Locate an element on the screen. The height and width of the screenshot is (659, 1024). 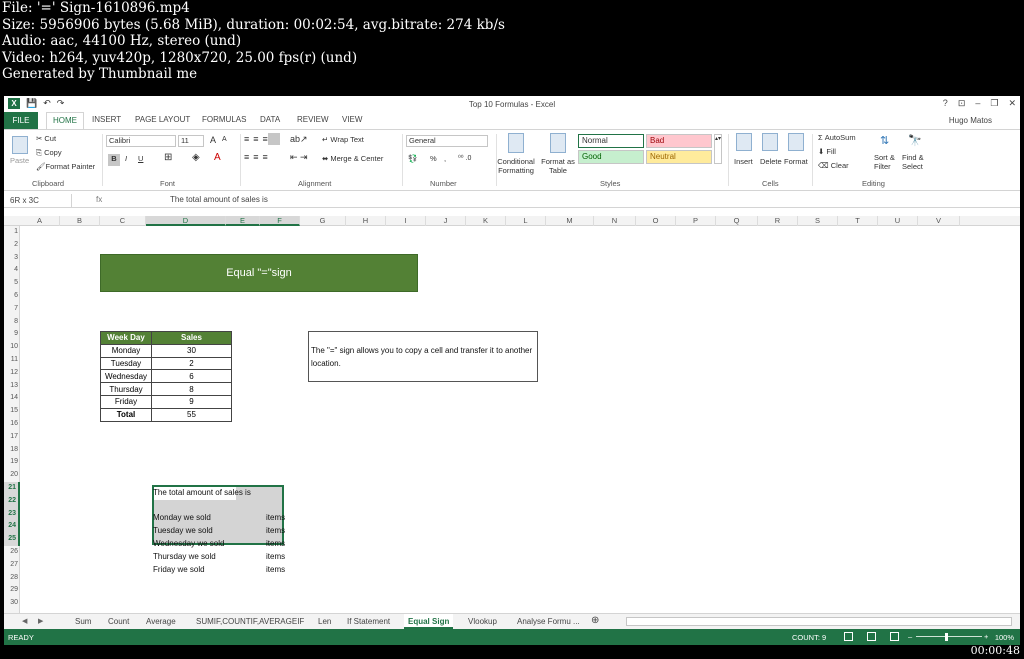
conditional-formatting-icon is located at coordinates (516, 143).